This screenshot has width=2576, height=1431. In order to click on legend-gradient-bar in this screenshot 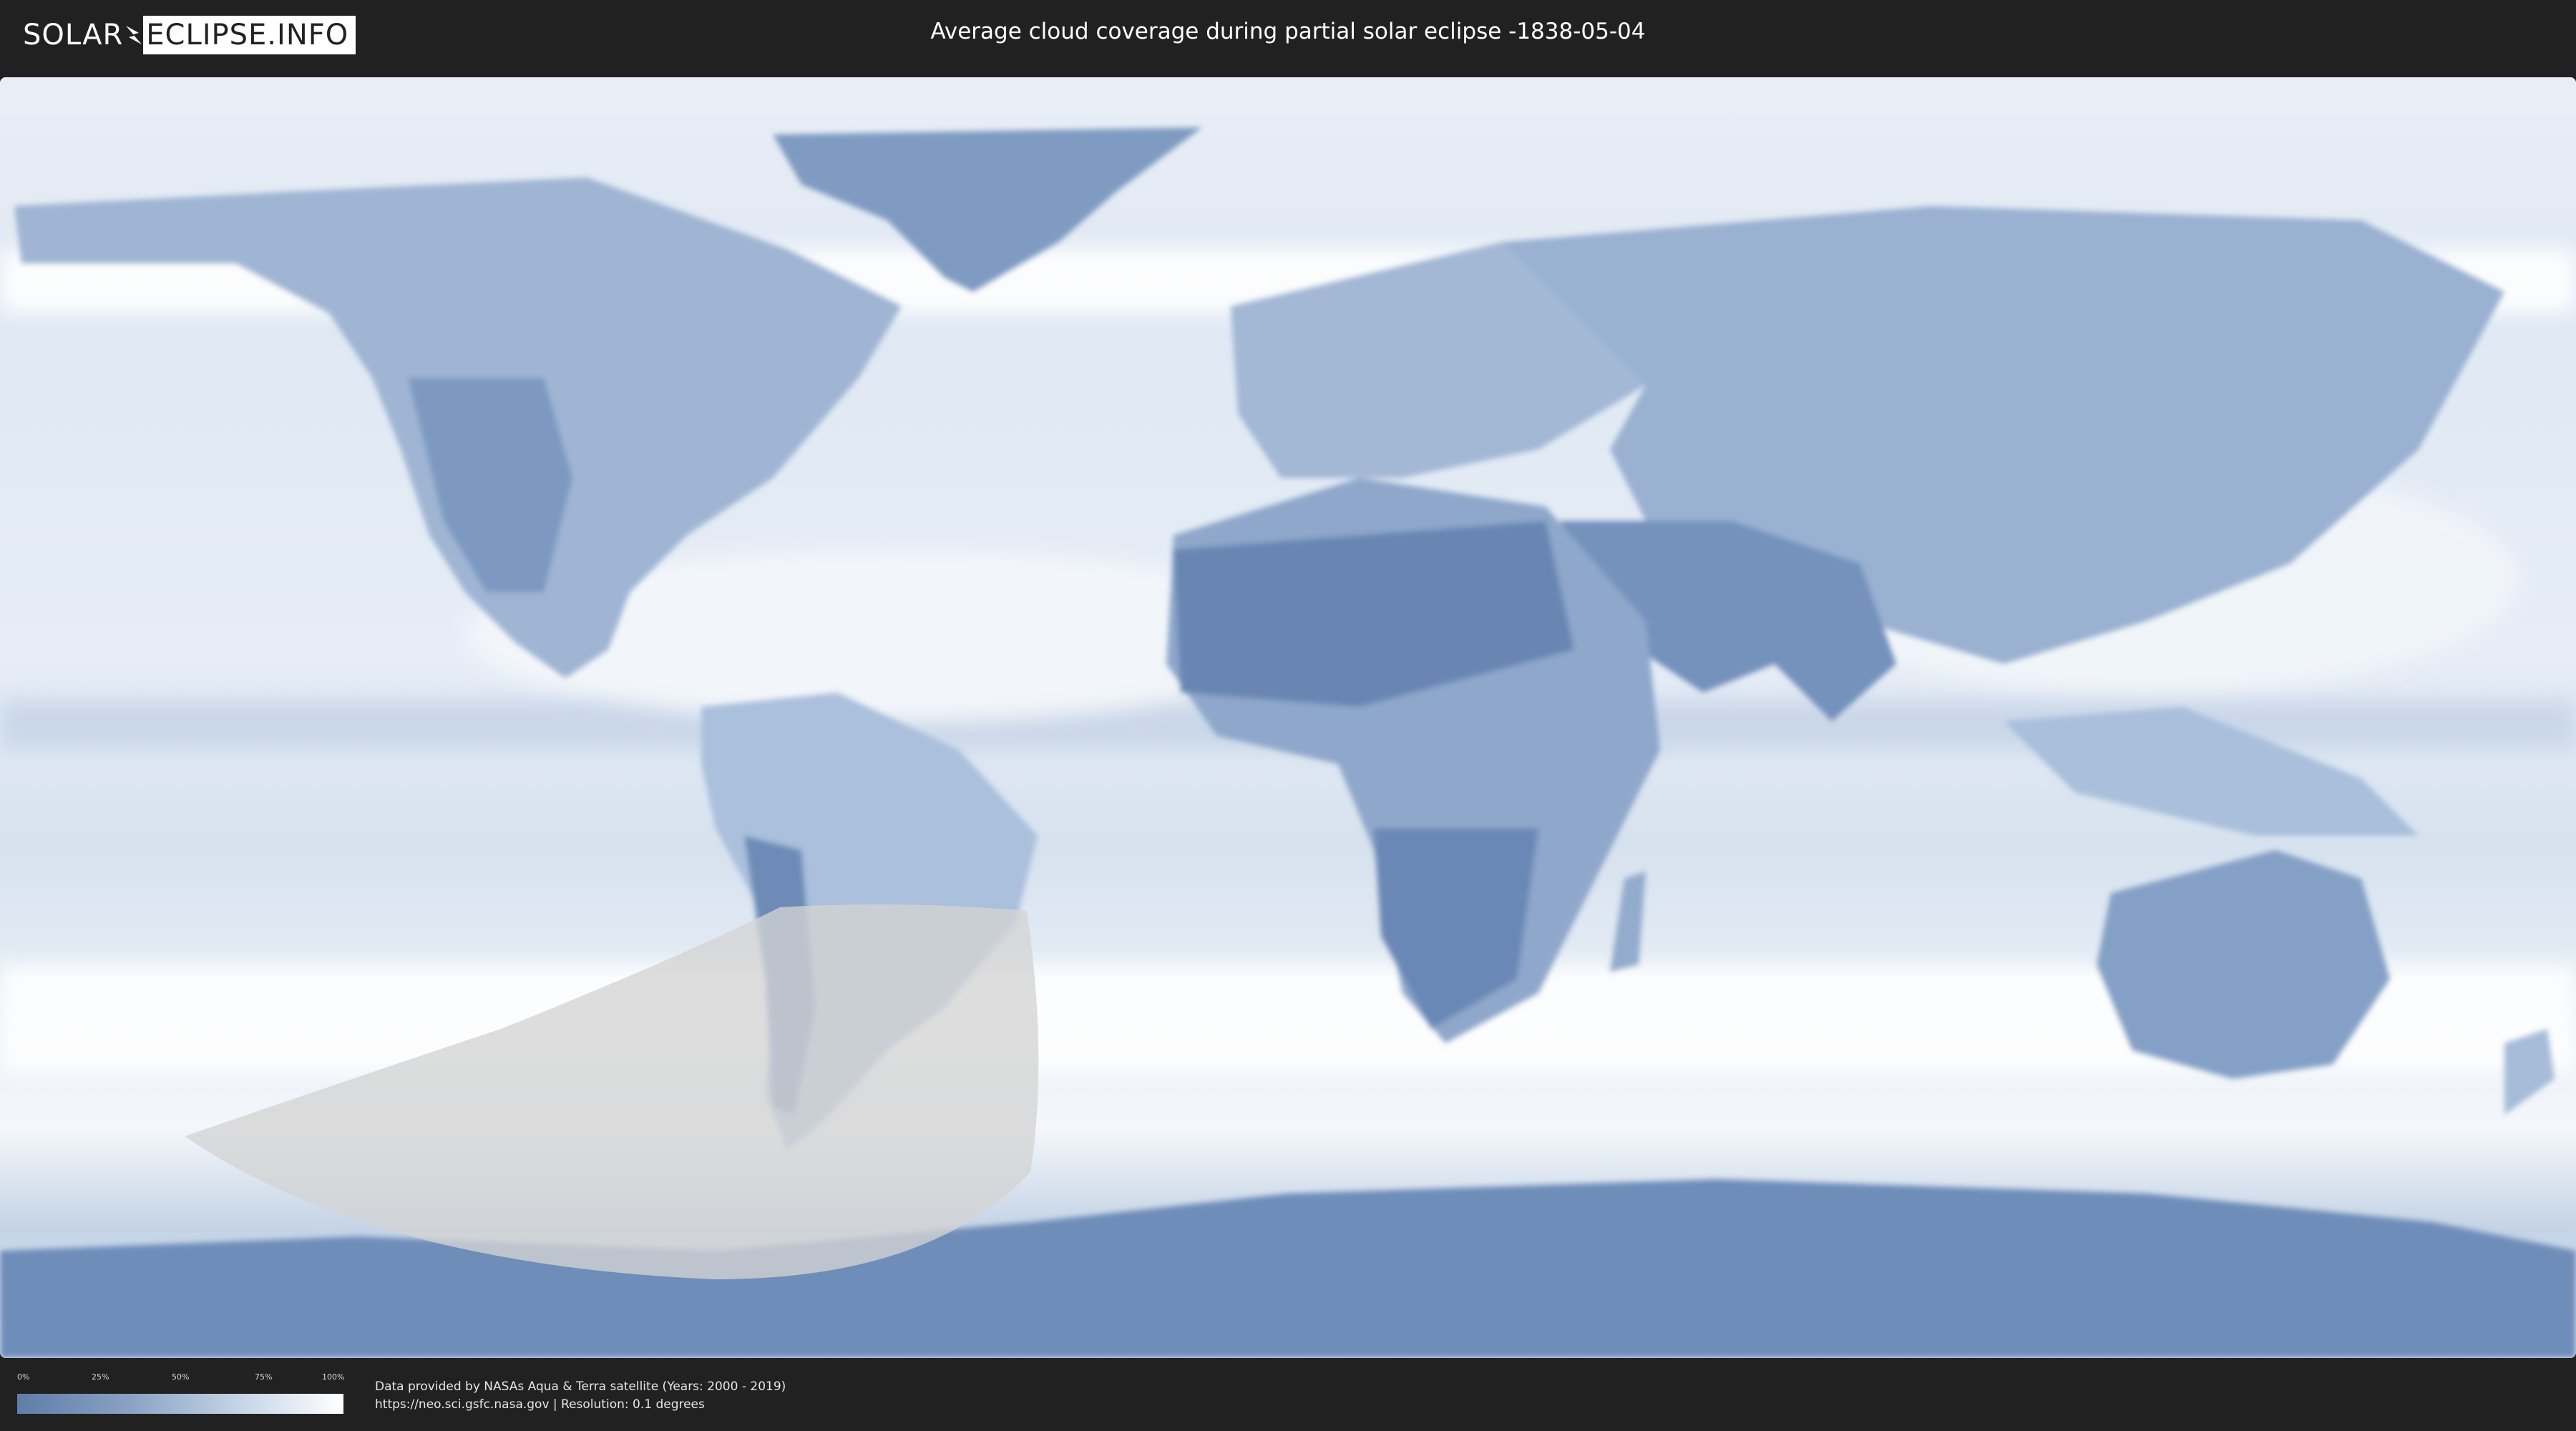, I will do `click(180, 1404)`.